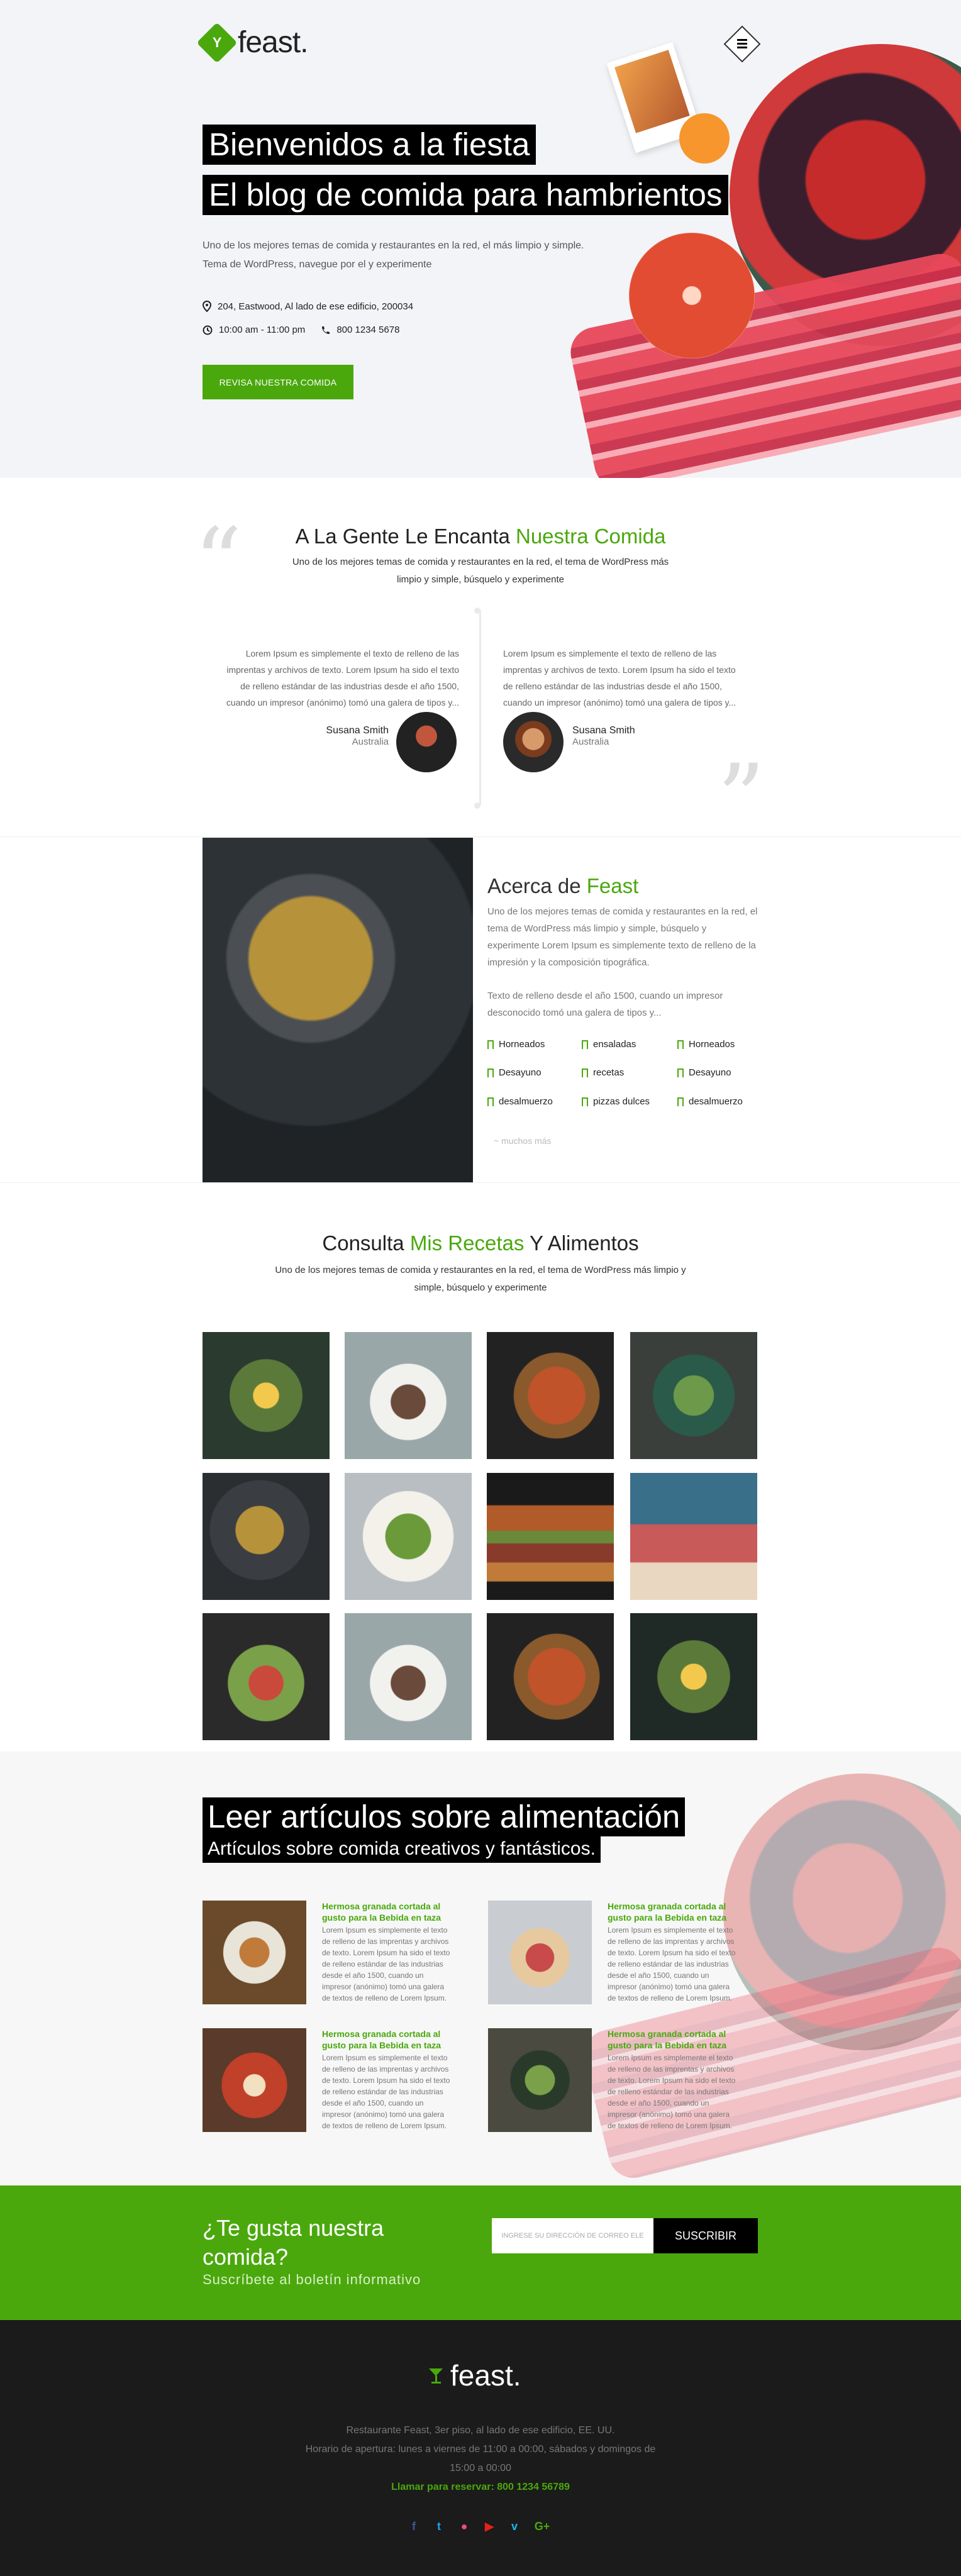 The image size is (961, 2576). I want to click on newsletter-section, so click(480, 2252).